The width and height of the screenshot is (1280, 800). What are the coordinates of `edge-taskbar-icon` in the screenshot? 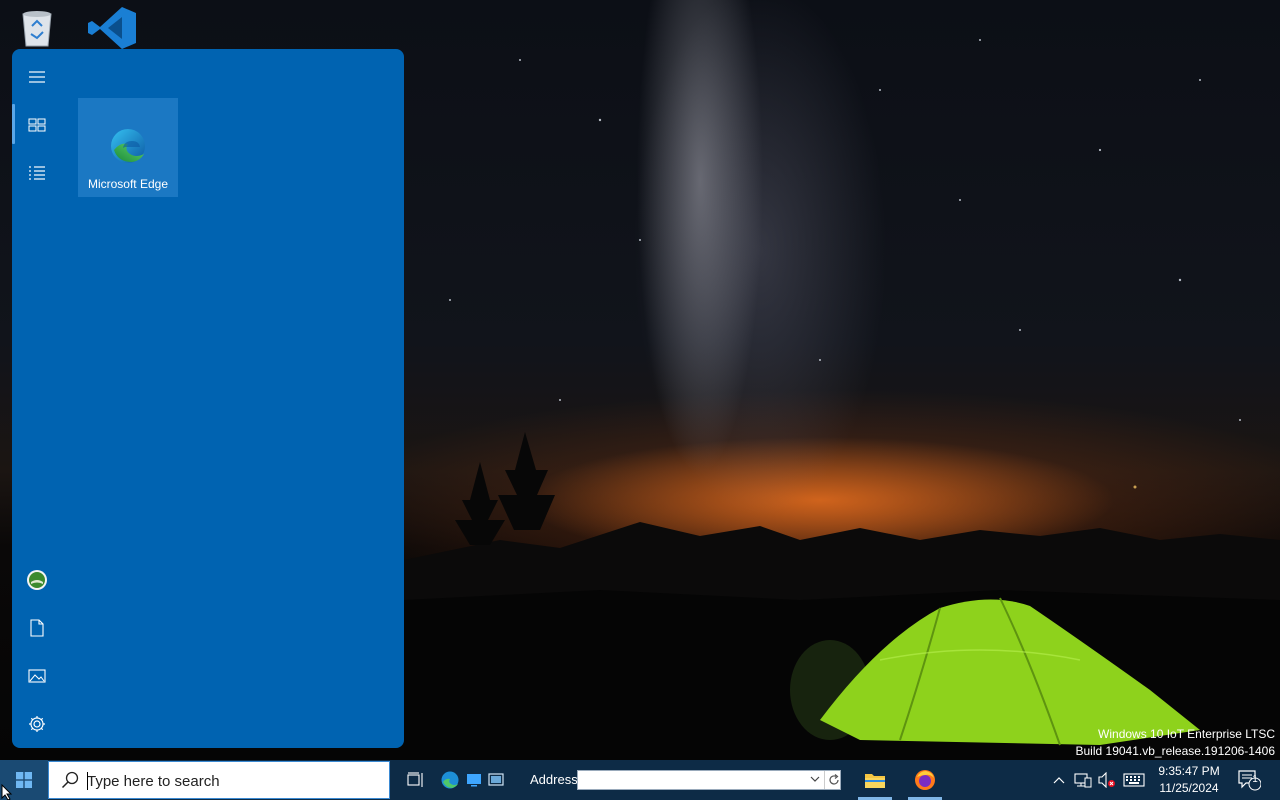 It's located at (450, 780).